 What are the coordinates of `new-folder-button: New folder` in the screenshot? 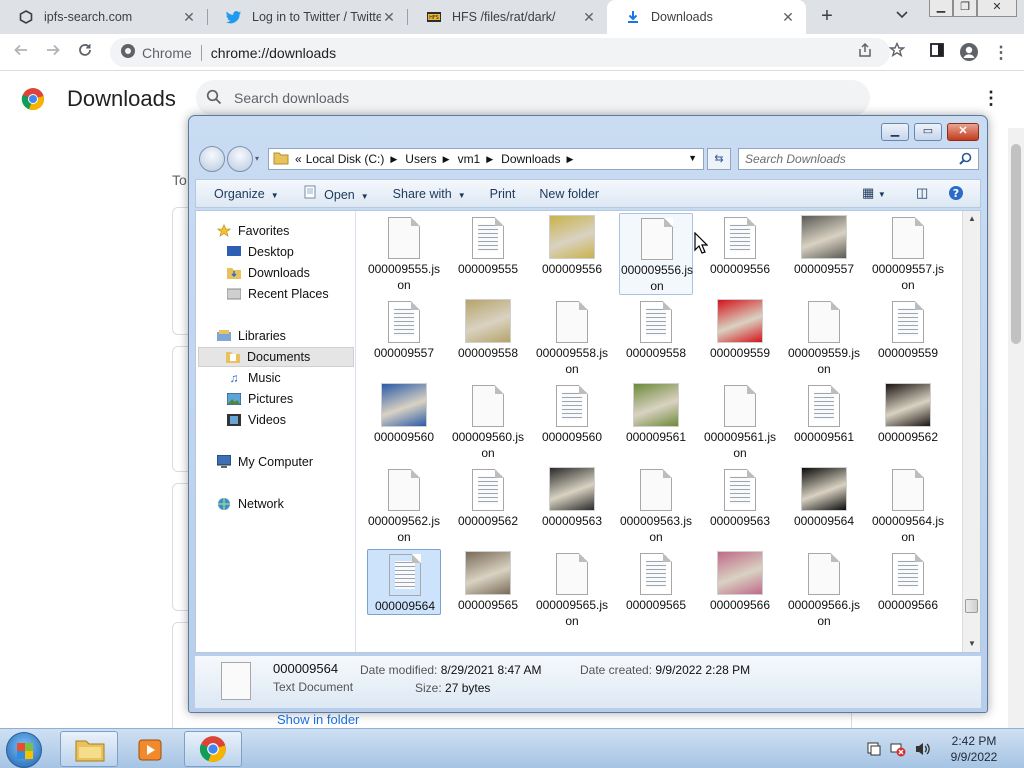 It's located at (569, 194).